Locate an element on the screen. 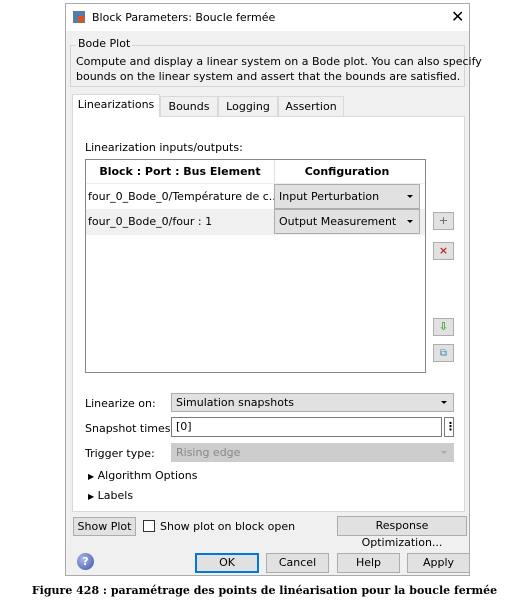 The width and height of the screenshot is (529, 613). show-plot-button: Show Plot is located at coordinates (104, 526).